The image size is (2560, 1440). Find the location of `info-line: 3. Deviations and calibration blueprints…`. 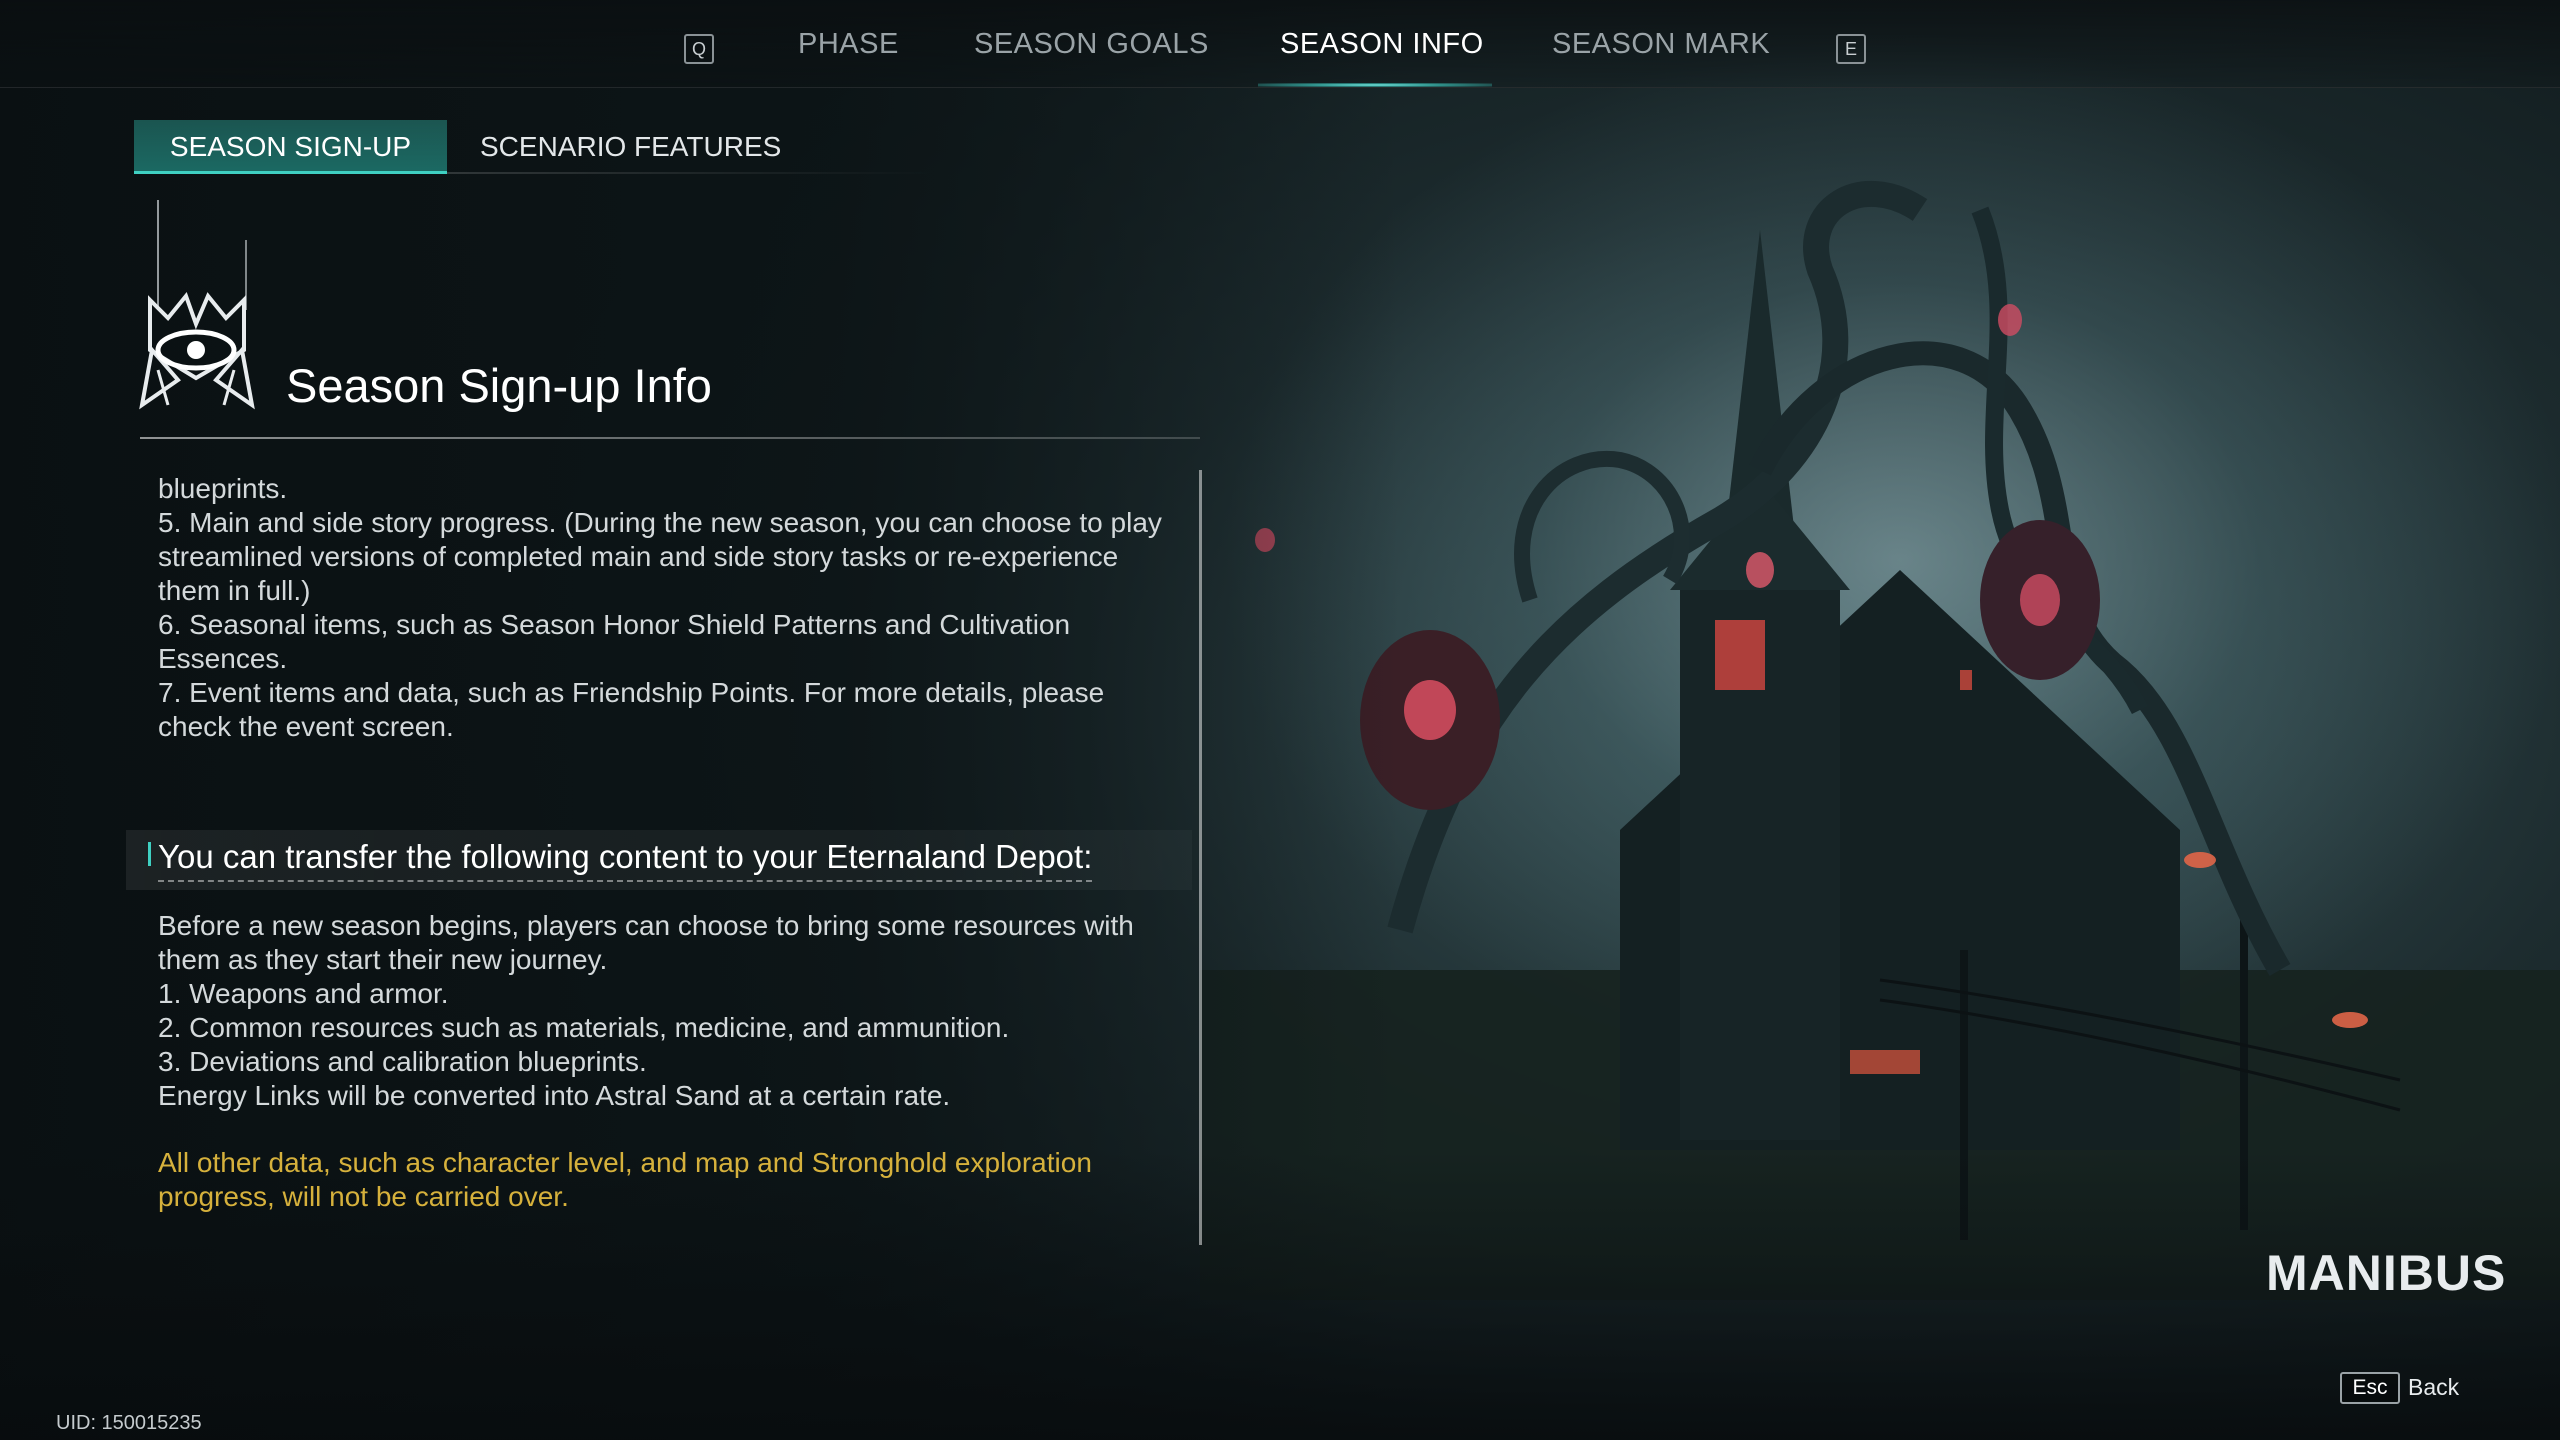

info-line: 3. Deviations and calibration blueprints… is located at coordinates (402, 1061).